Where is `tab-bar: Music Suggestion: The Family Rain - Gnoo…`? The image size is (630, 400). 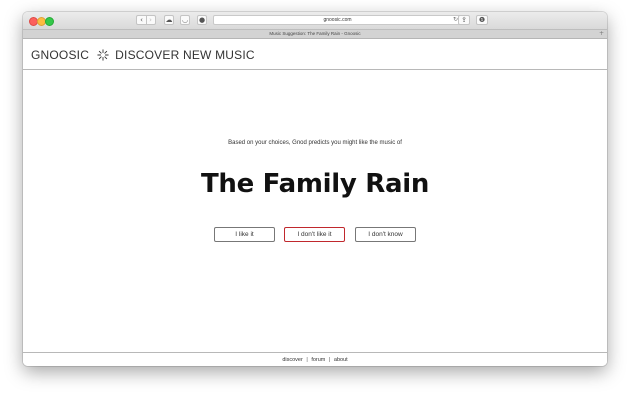
tab-bar: Music Suggestion: The Family Rain - Gnoo… is located at coordinates (315, 34).